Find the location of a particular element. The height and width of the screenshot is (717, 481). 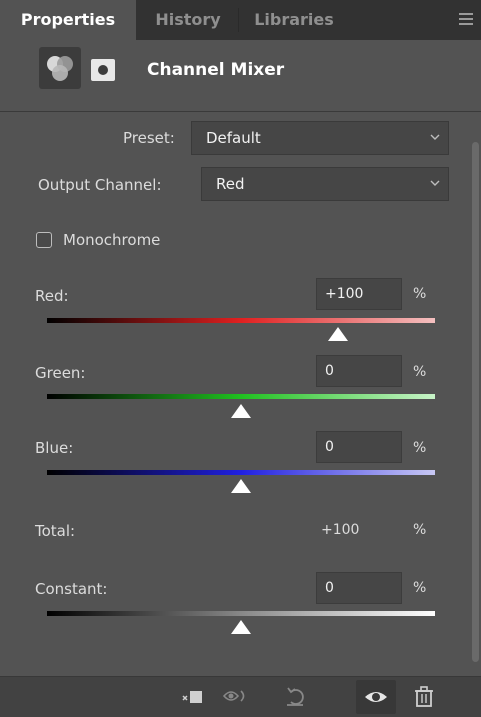

preset-value: Default is located at coordinates (233, 138).